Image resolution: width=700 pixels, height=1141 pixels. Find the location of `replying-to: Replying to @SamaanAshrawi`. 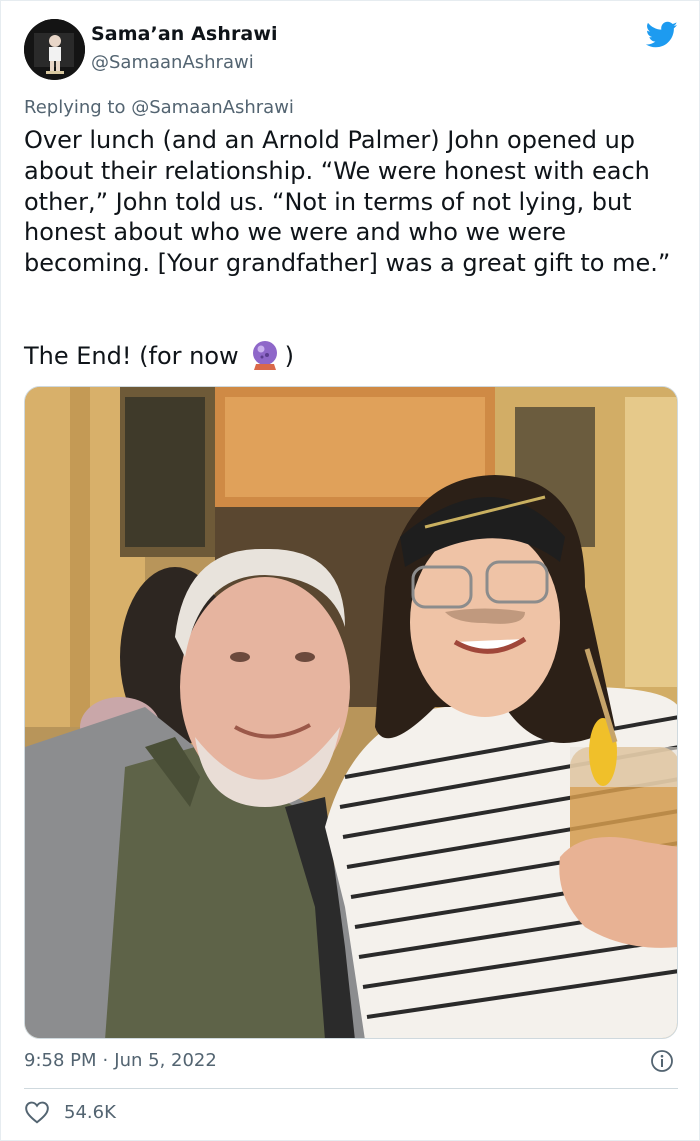

replying-to: Replying to @SamaanAshrawi is located at coordinates (159, 107).